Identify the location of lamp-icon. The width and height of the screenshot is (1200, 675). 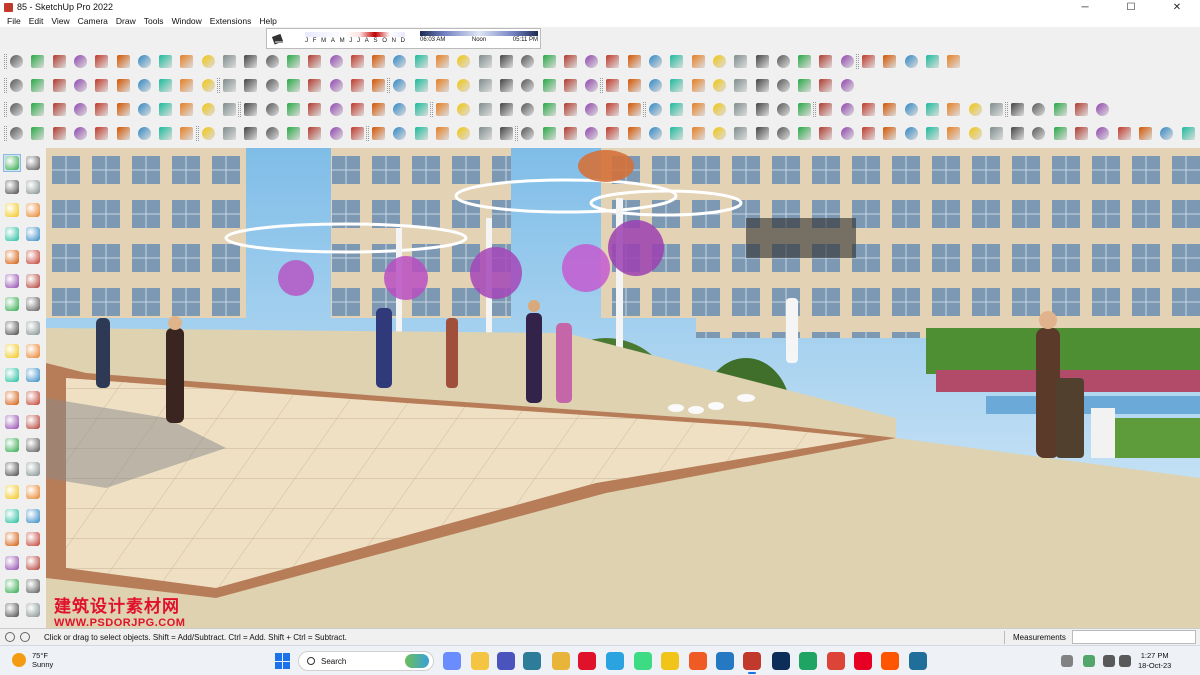
(37, 133).